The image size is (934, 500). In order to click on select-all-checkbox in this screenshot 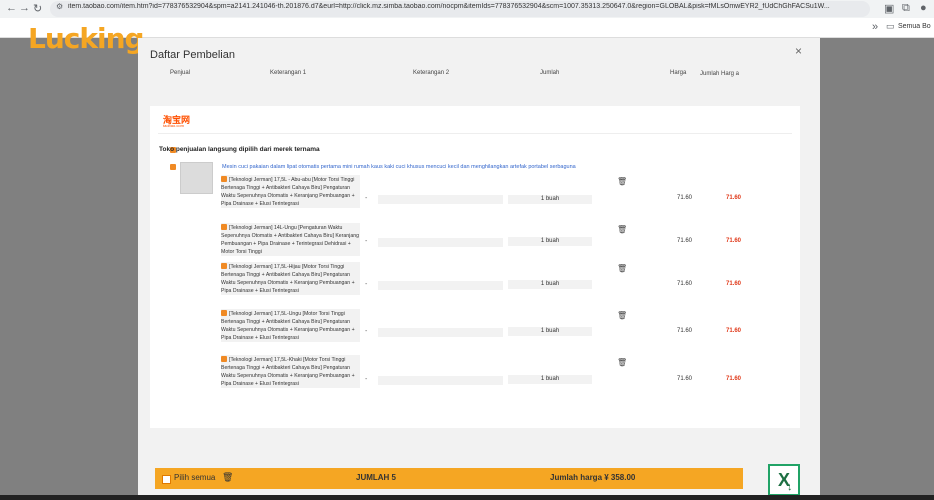, I will do `click(166, 479)`.